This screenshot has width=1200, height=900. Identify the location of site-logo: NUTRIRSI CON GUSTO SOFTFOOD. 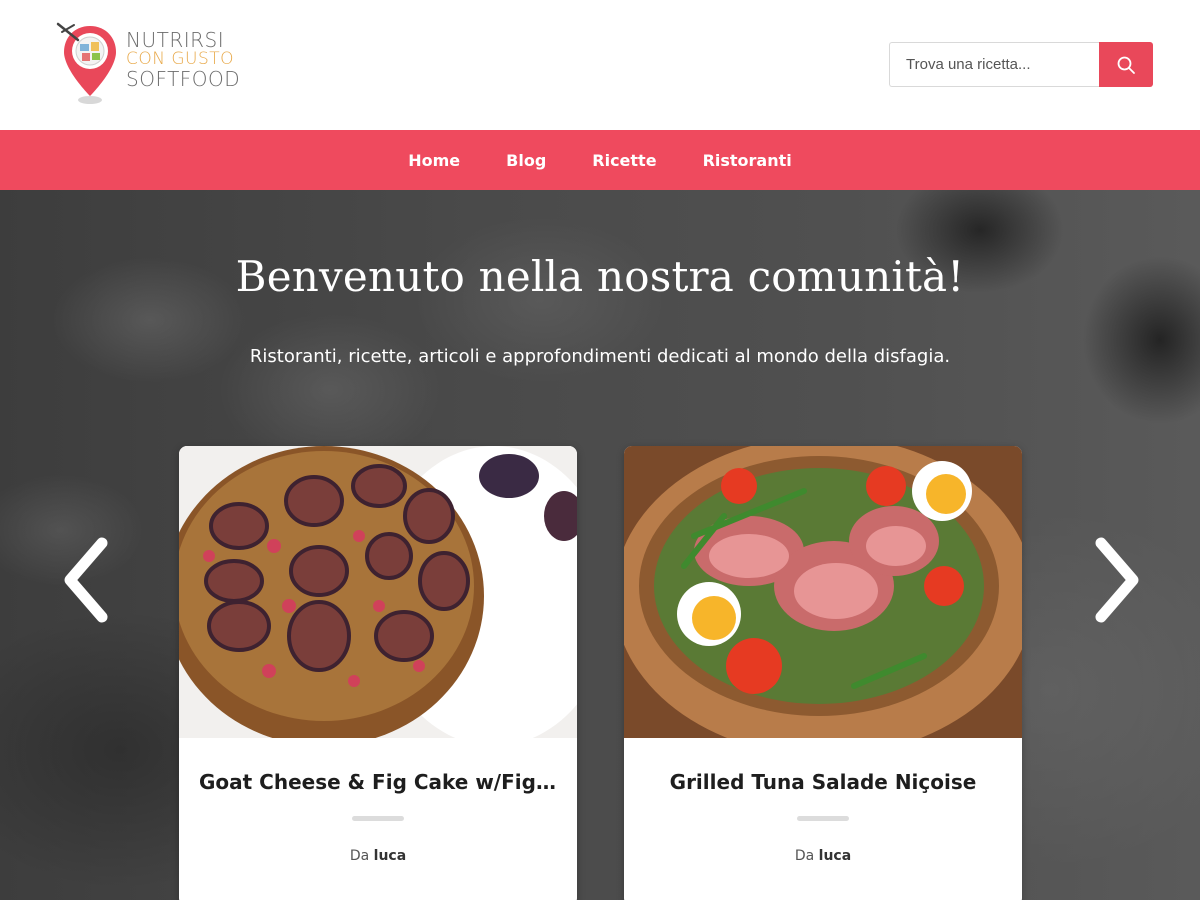
(147, 65).